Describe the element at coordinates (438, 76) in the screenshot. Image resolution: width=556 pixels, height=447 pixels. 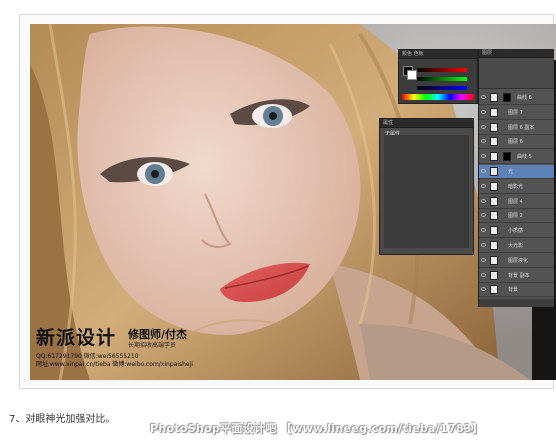
I see `color-panel: 颜色 色板` at that location.